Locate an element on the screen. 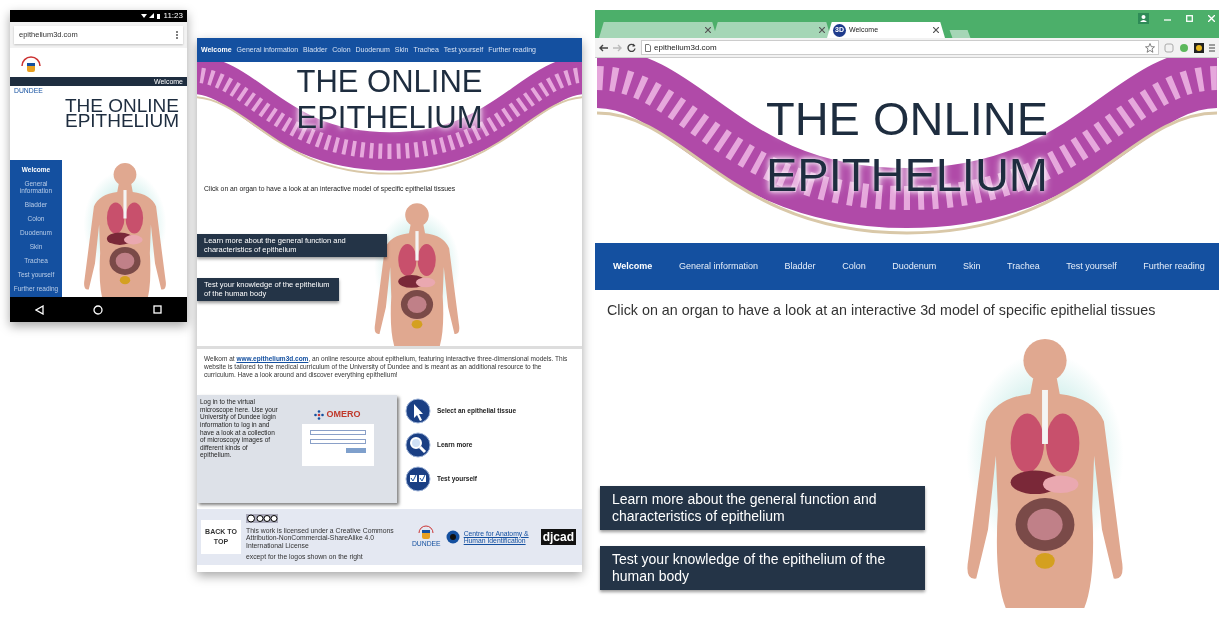  nav-link: General information is located at coordinates (718, 266).